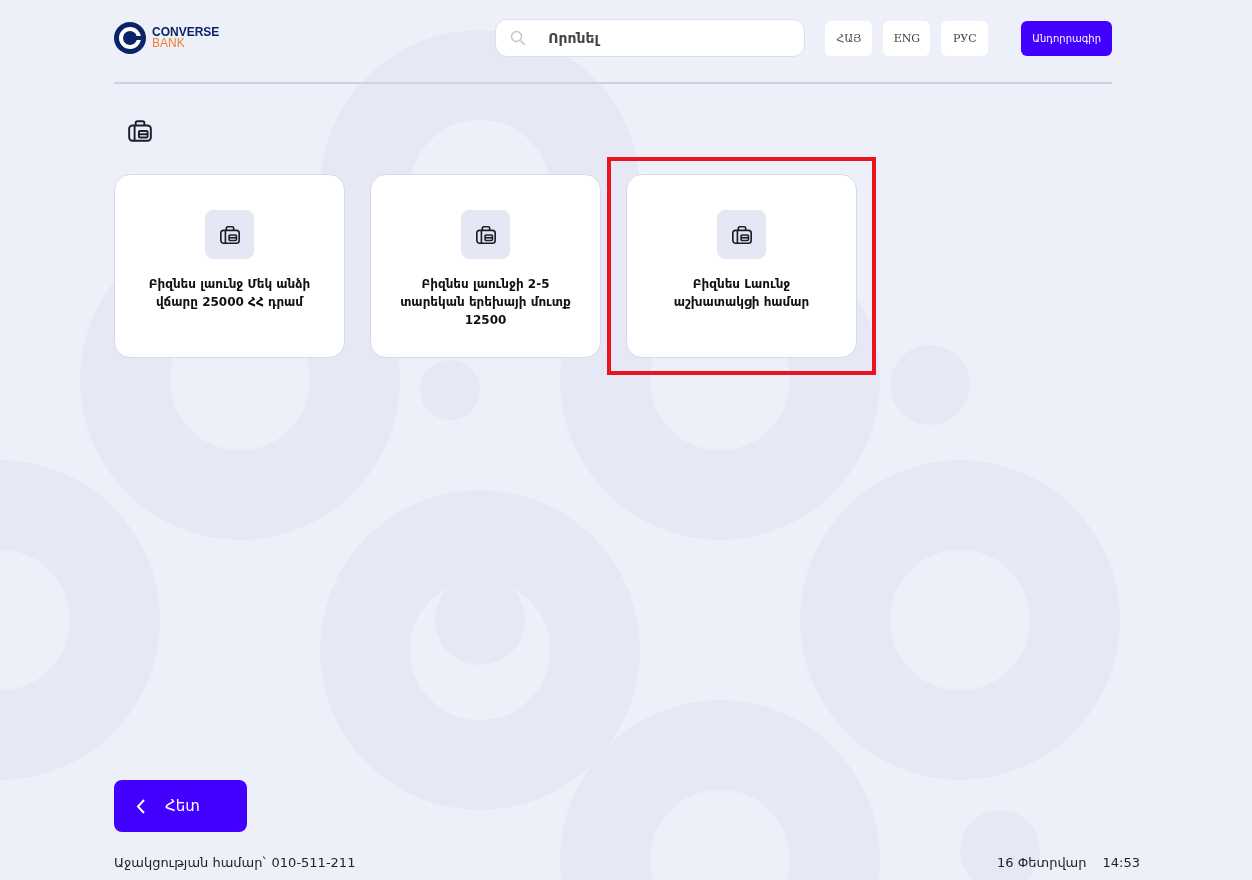 The width and height of the screenshot is (1252, 880). I want to click on logo-name: CONVERSE, so click(186, 32).